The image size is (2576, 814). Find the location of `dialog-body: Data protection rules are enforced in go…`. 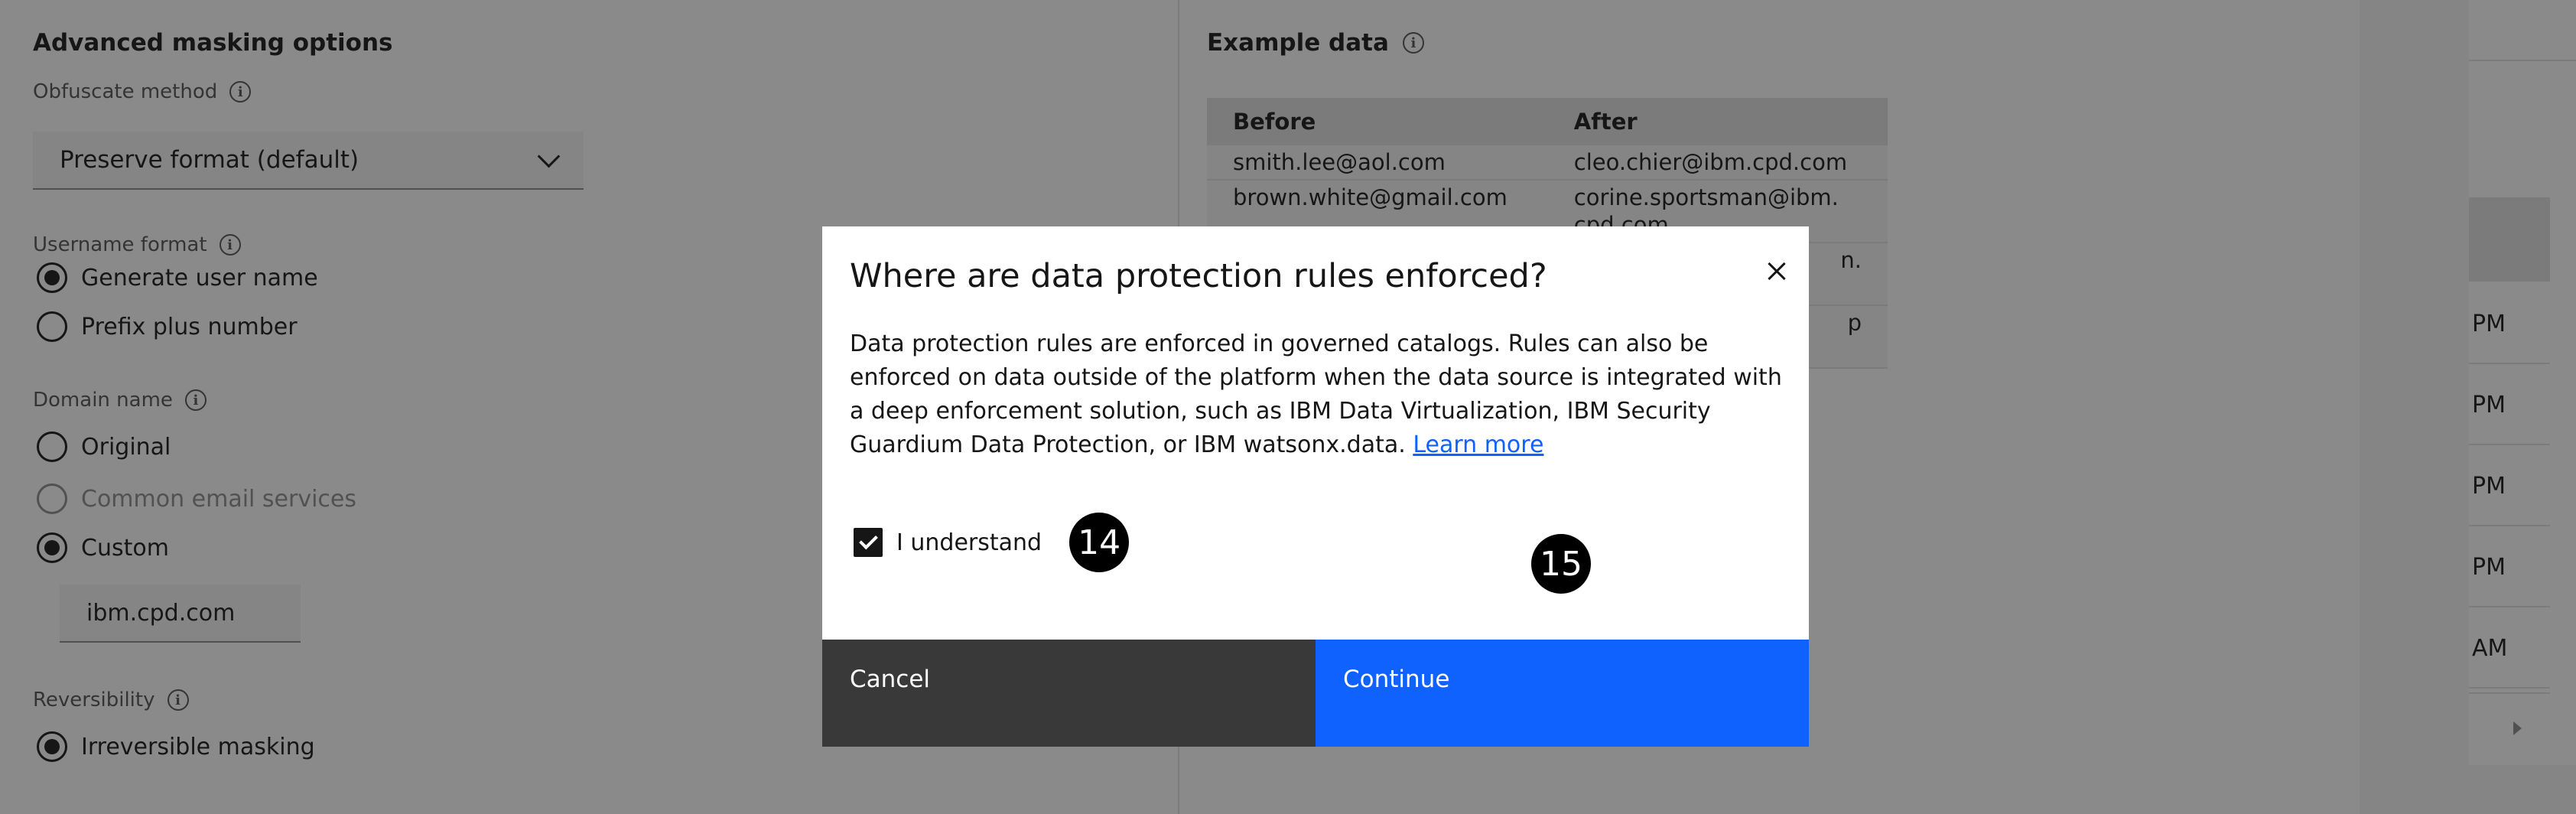

dialog-body: Data protection rules are enforced in go… is located at coordinates (1316, 394).